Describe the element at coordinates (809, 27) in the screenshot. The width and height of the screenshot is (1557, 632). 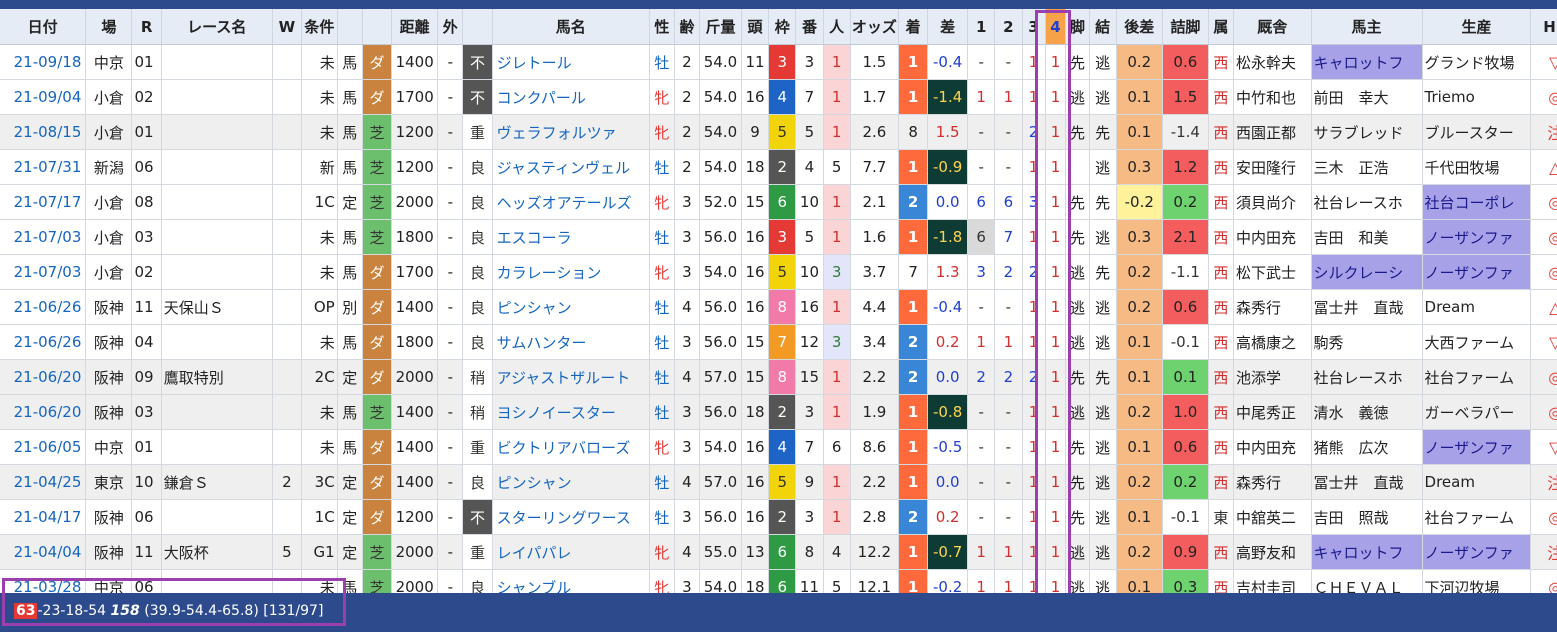
I see `col-header-17: 番` at that location.